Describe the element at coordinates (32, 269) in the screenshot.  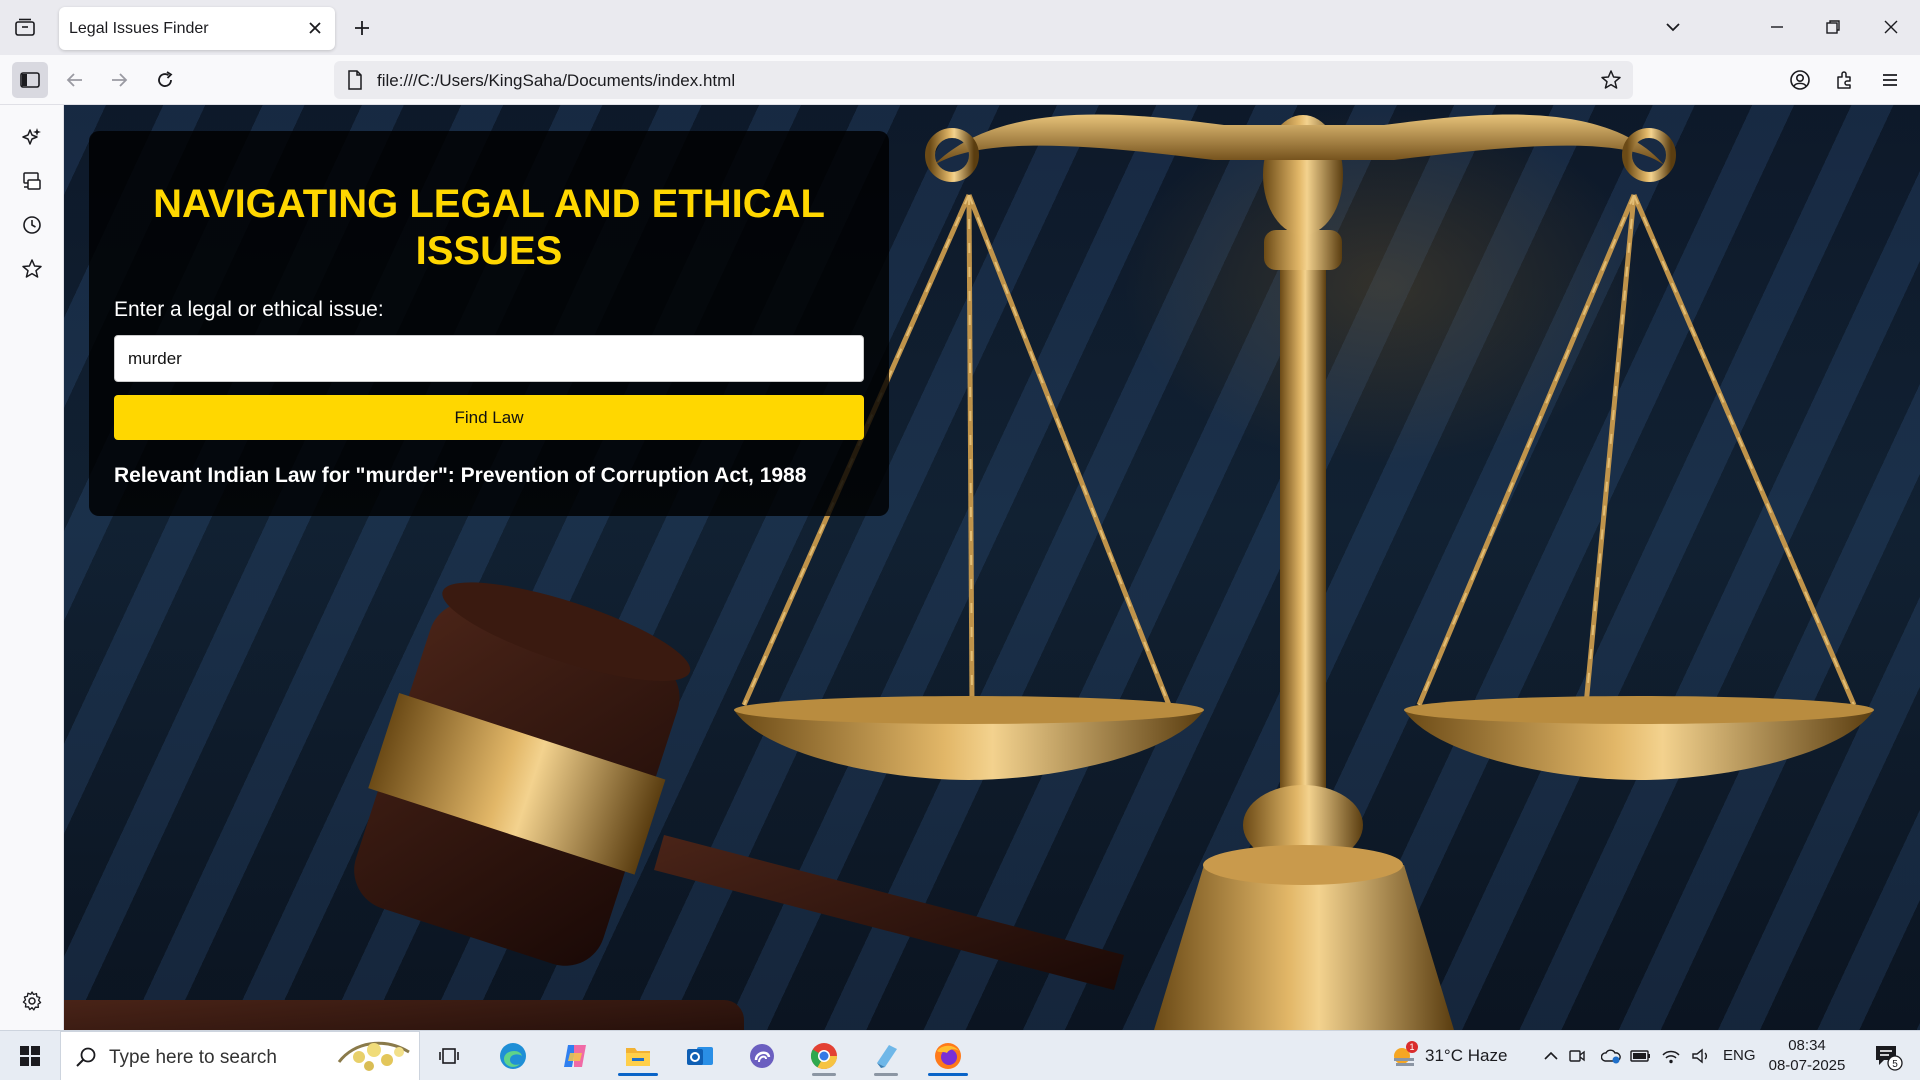
I see `bookmarks-icon` at that location.